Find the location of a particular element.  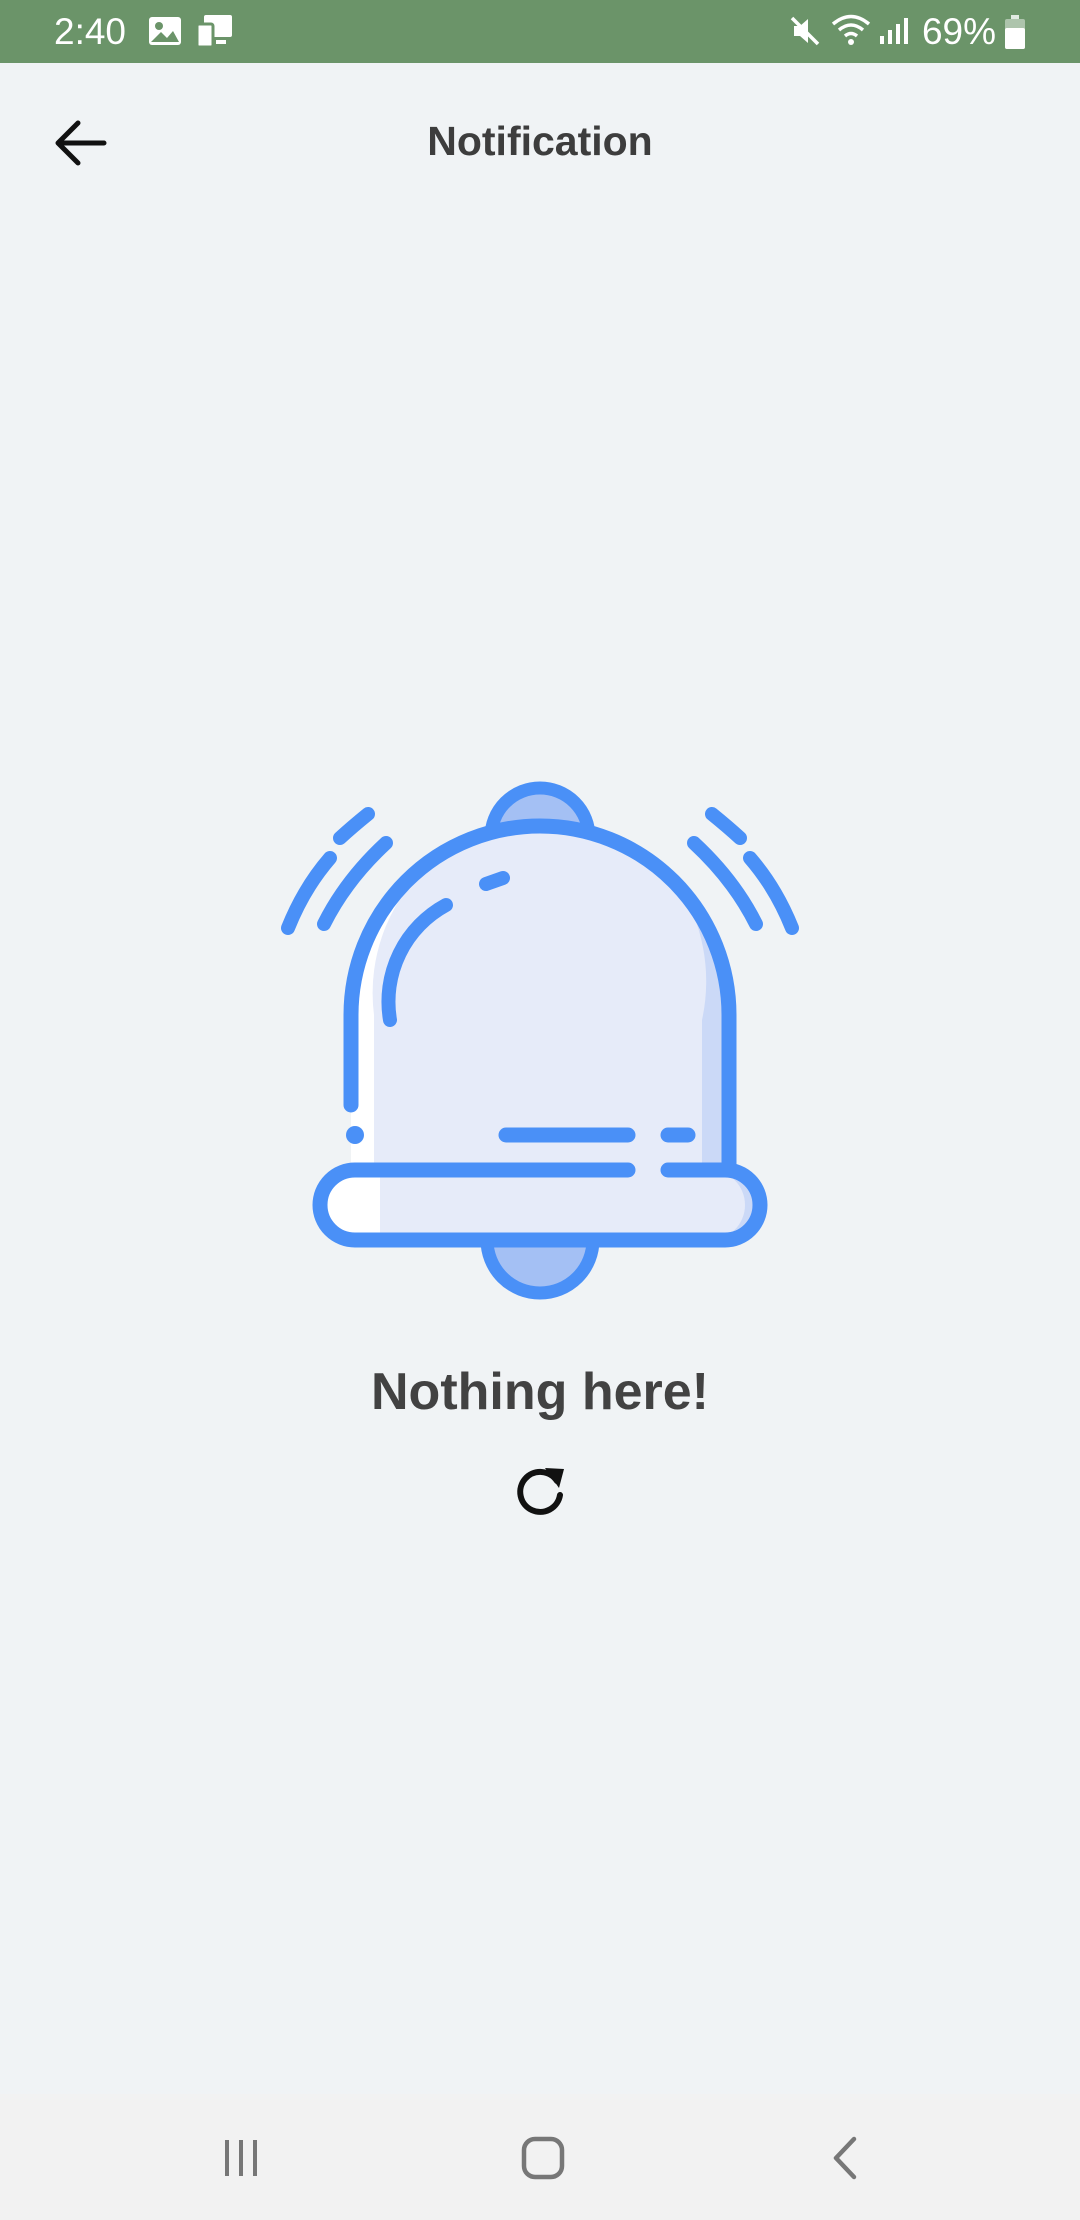

home-button is located at coordinates (543, 2158).